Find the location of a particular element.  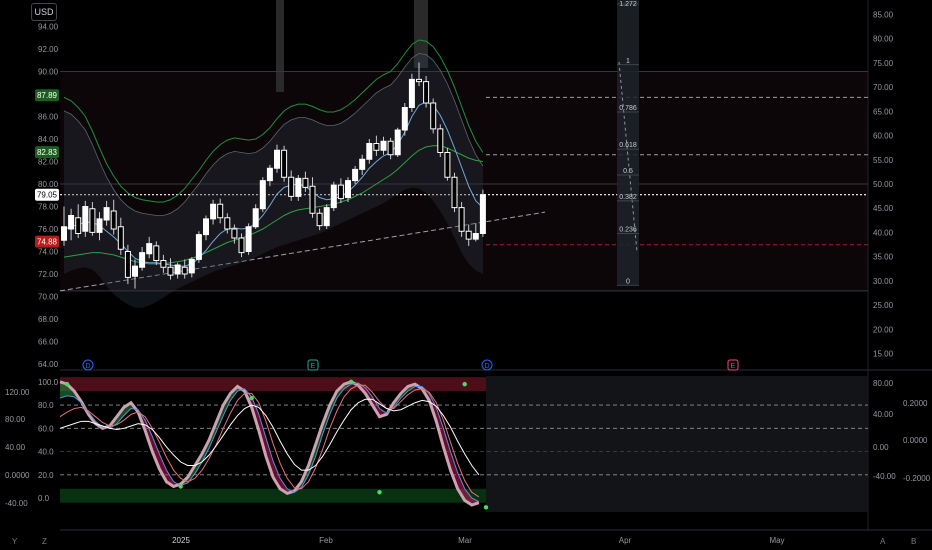

time-axis-tick: Mar is located at coordinates (465, 540).